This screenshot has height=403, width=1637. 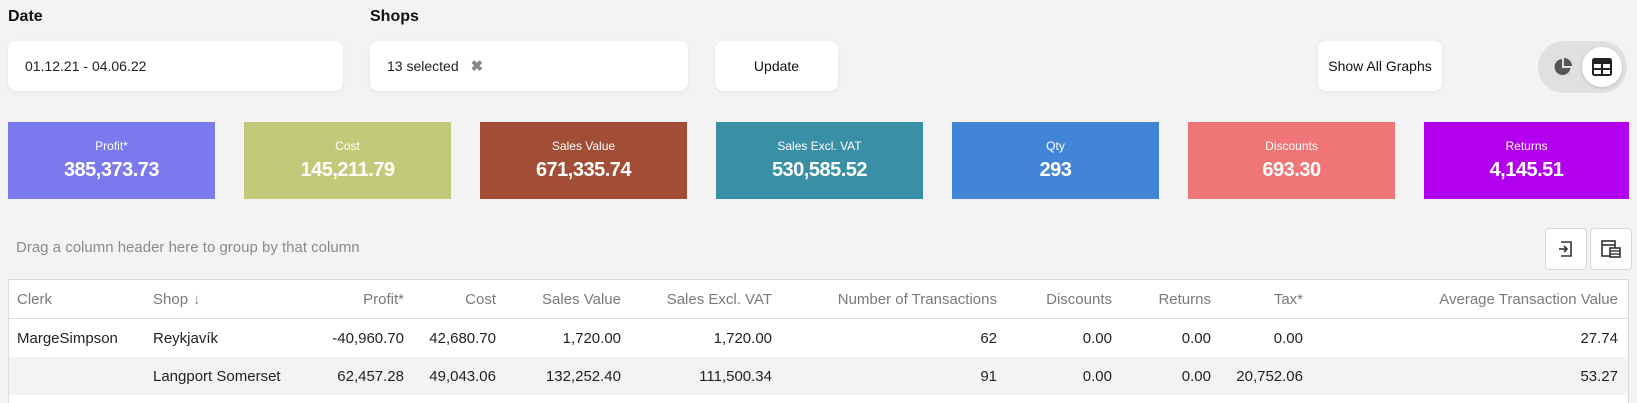 I want to click on export-button, so click(x=1566, y=249).